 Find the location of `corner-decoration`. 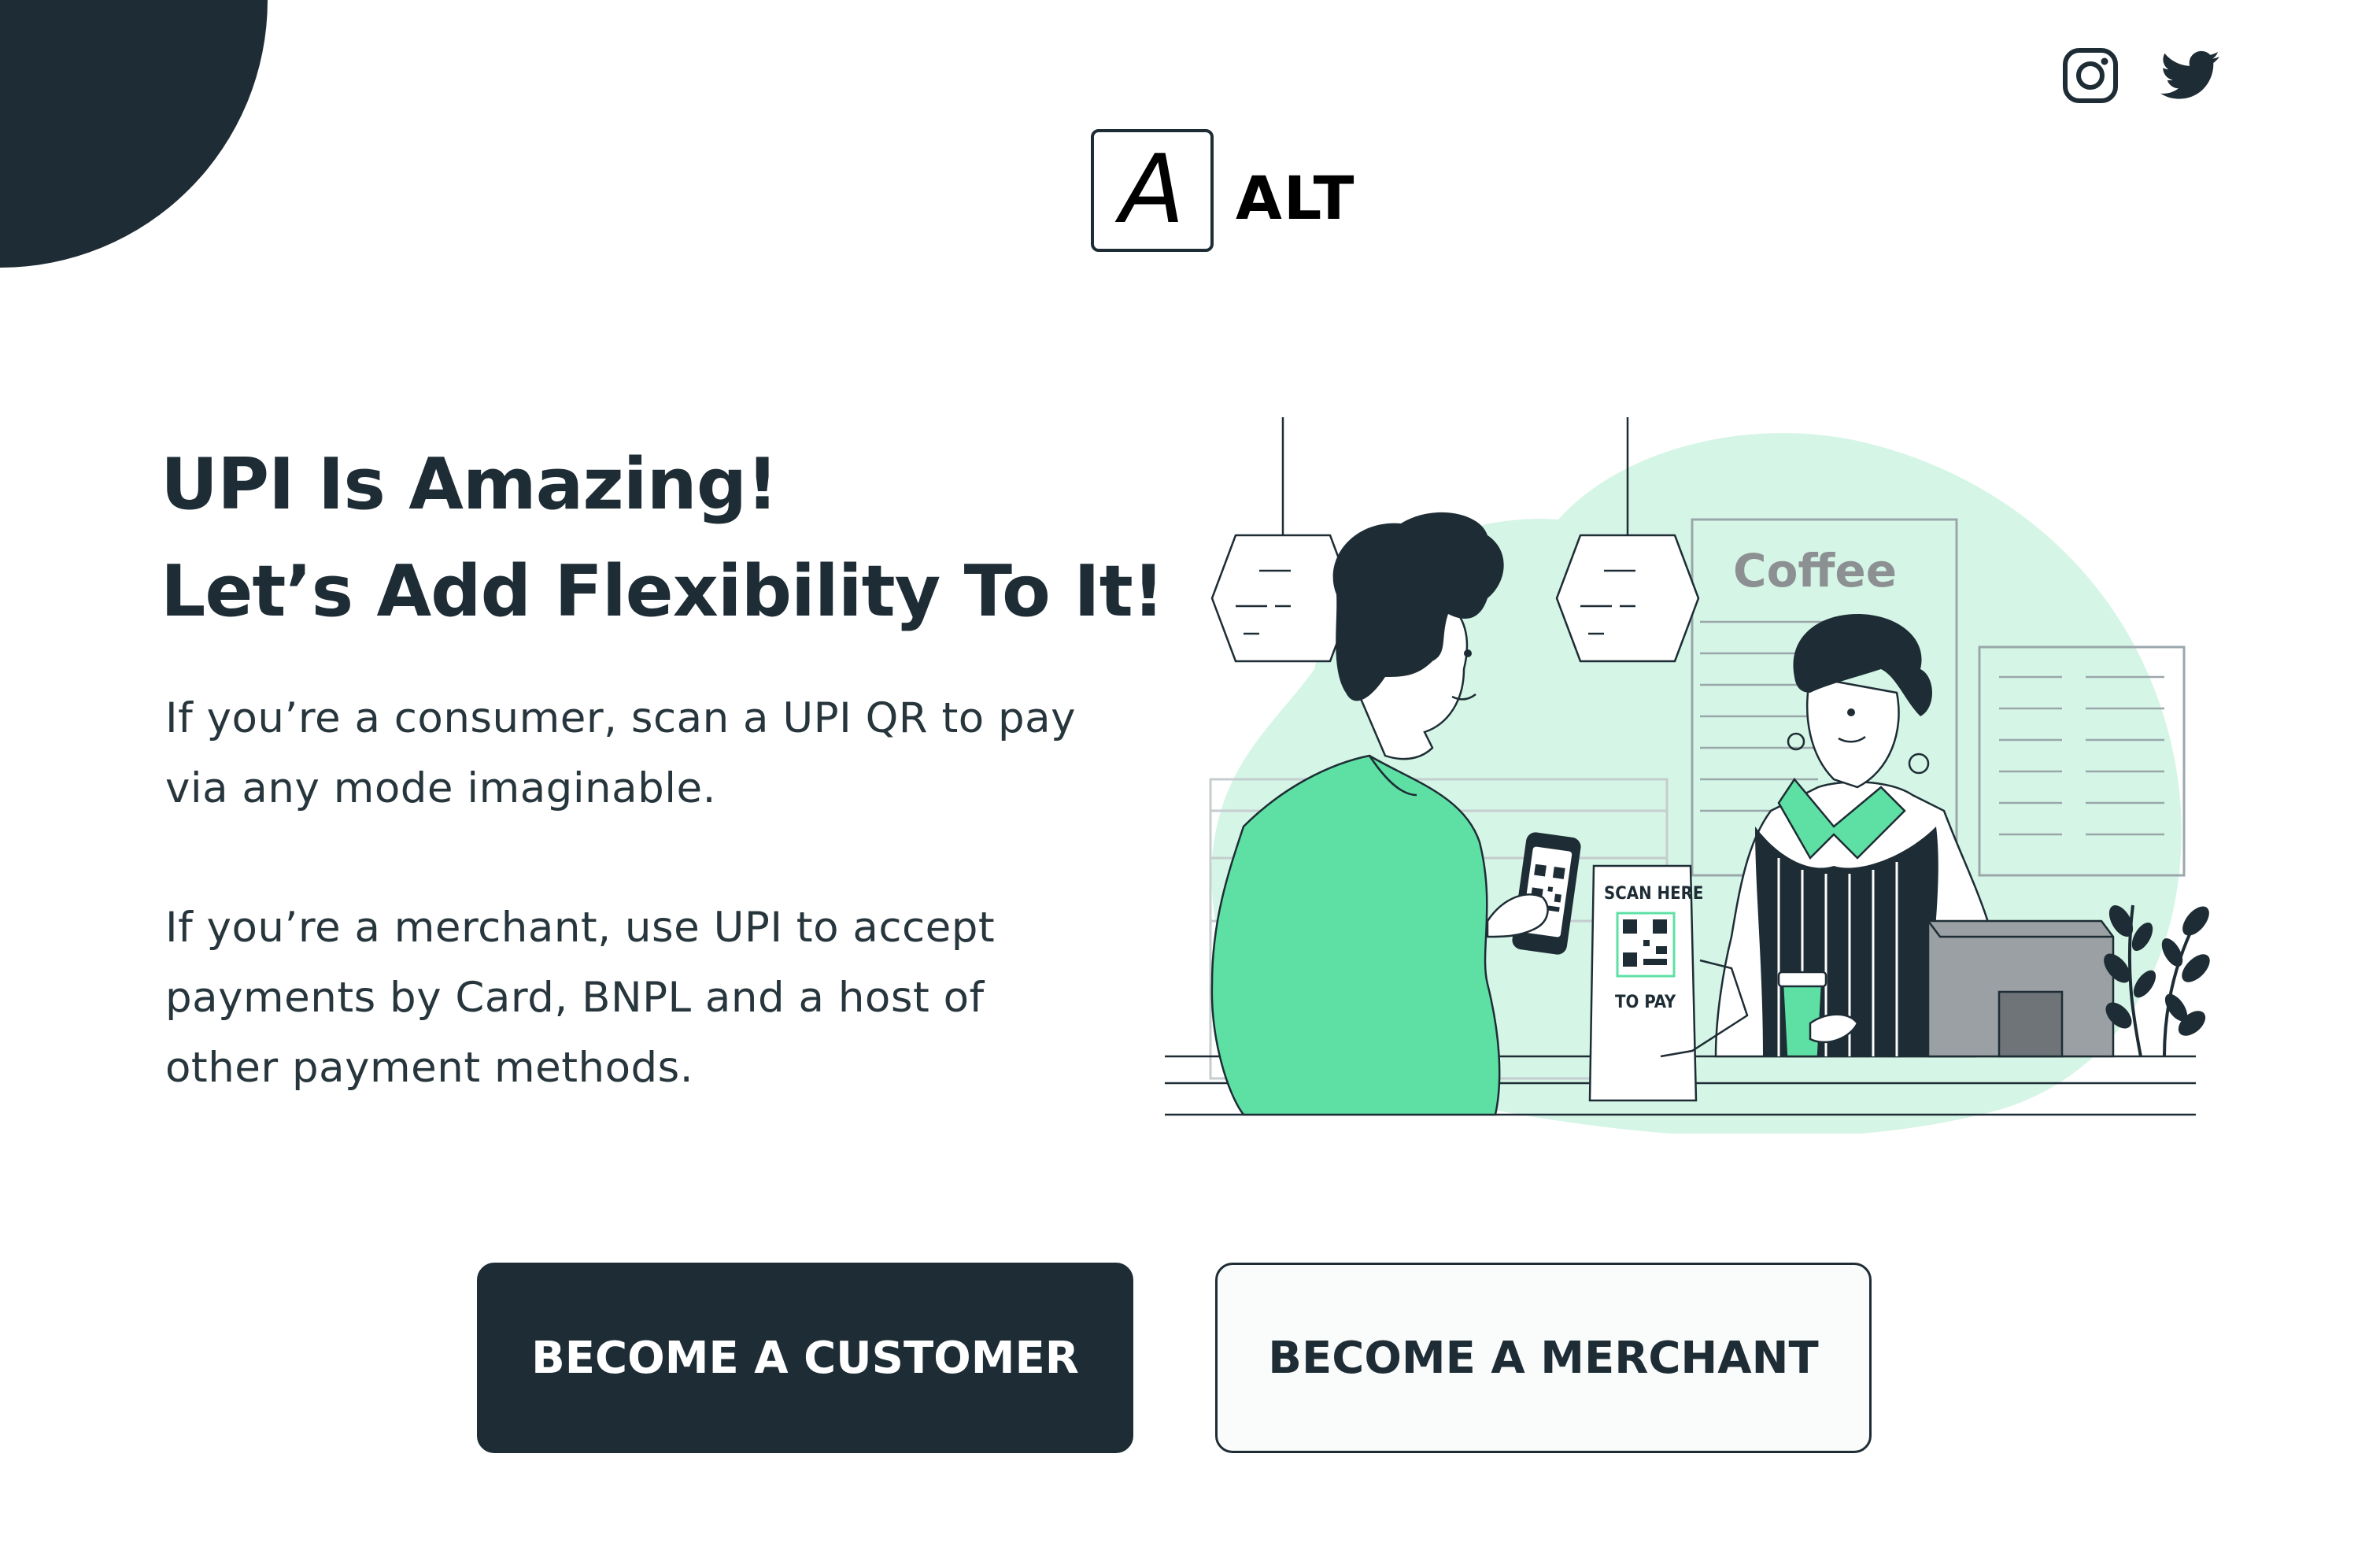

corner-decoration is located at coordinates (134, 134).